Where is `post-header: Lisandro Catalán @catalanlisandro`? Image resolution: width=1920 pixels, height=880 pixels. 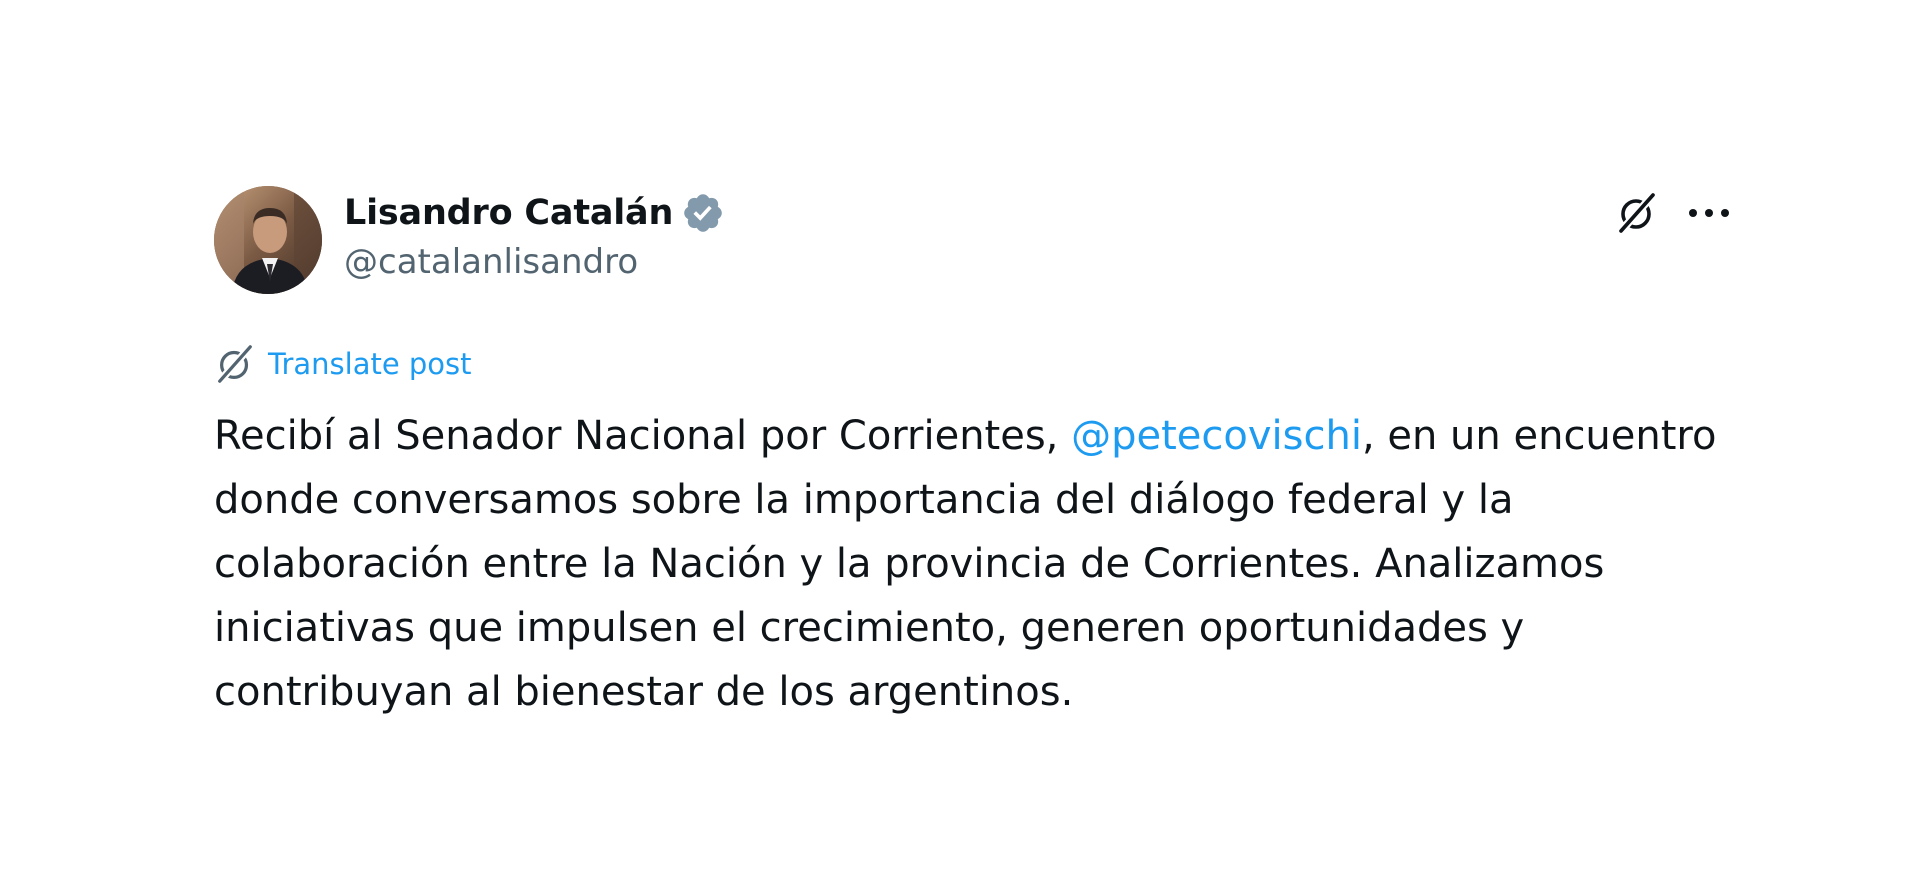 post-header: Lisandro Catalán @catalanlisandro is located at coordinates (974, 239).